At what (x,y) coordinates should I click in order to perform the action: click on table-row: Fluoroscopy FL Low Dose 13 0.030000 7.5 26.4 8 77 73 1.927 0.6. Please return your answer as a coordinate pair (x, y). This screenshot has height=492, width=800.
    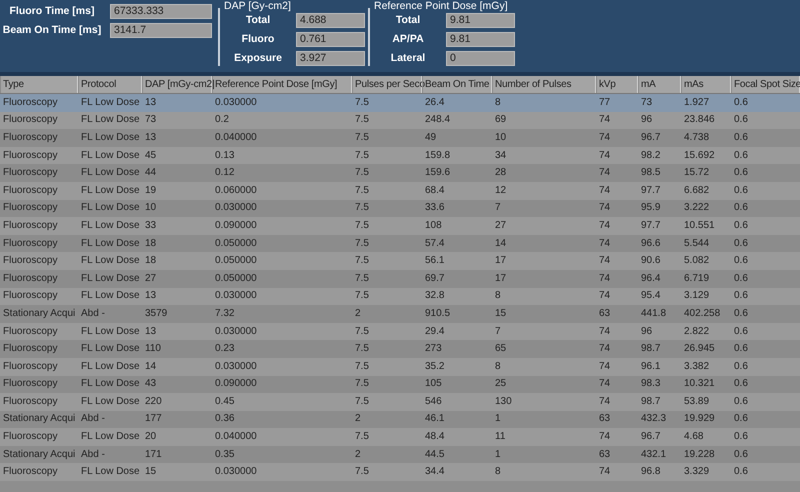
    Looking at the image, I should click on (400, 103).